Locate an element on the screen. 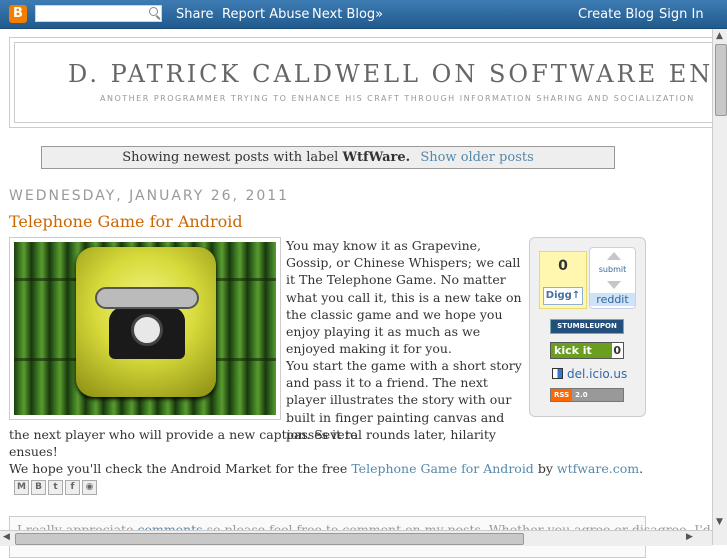  digg-button: Digg↑ is located at coordinates (563, 296).